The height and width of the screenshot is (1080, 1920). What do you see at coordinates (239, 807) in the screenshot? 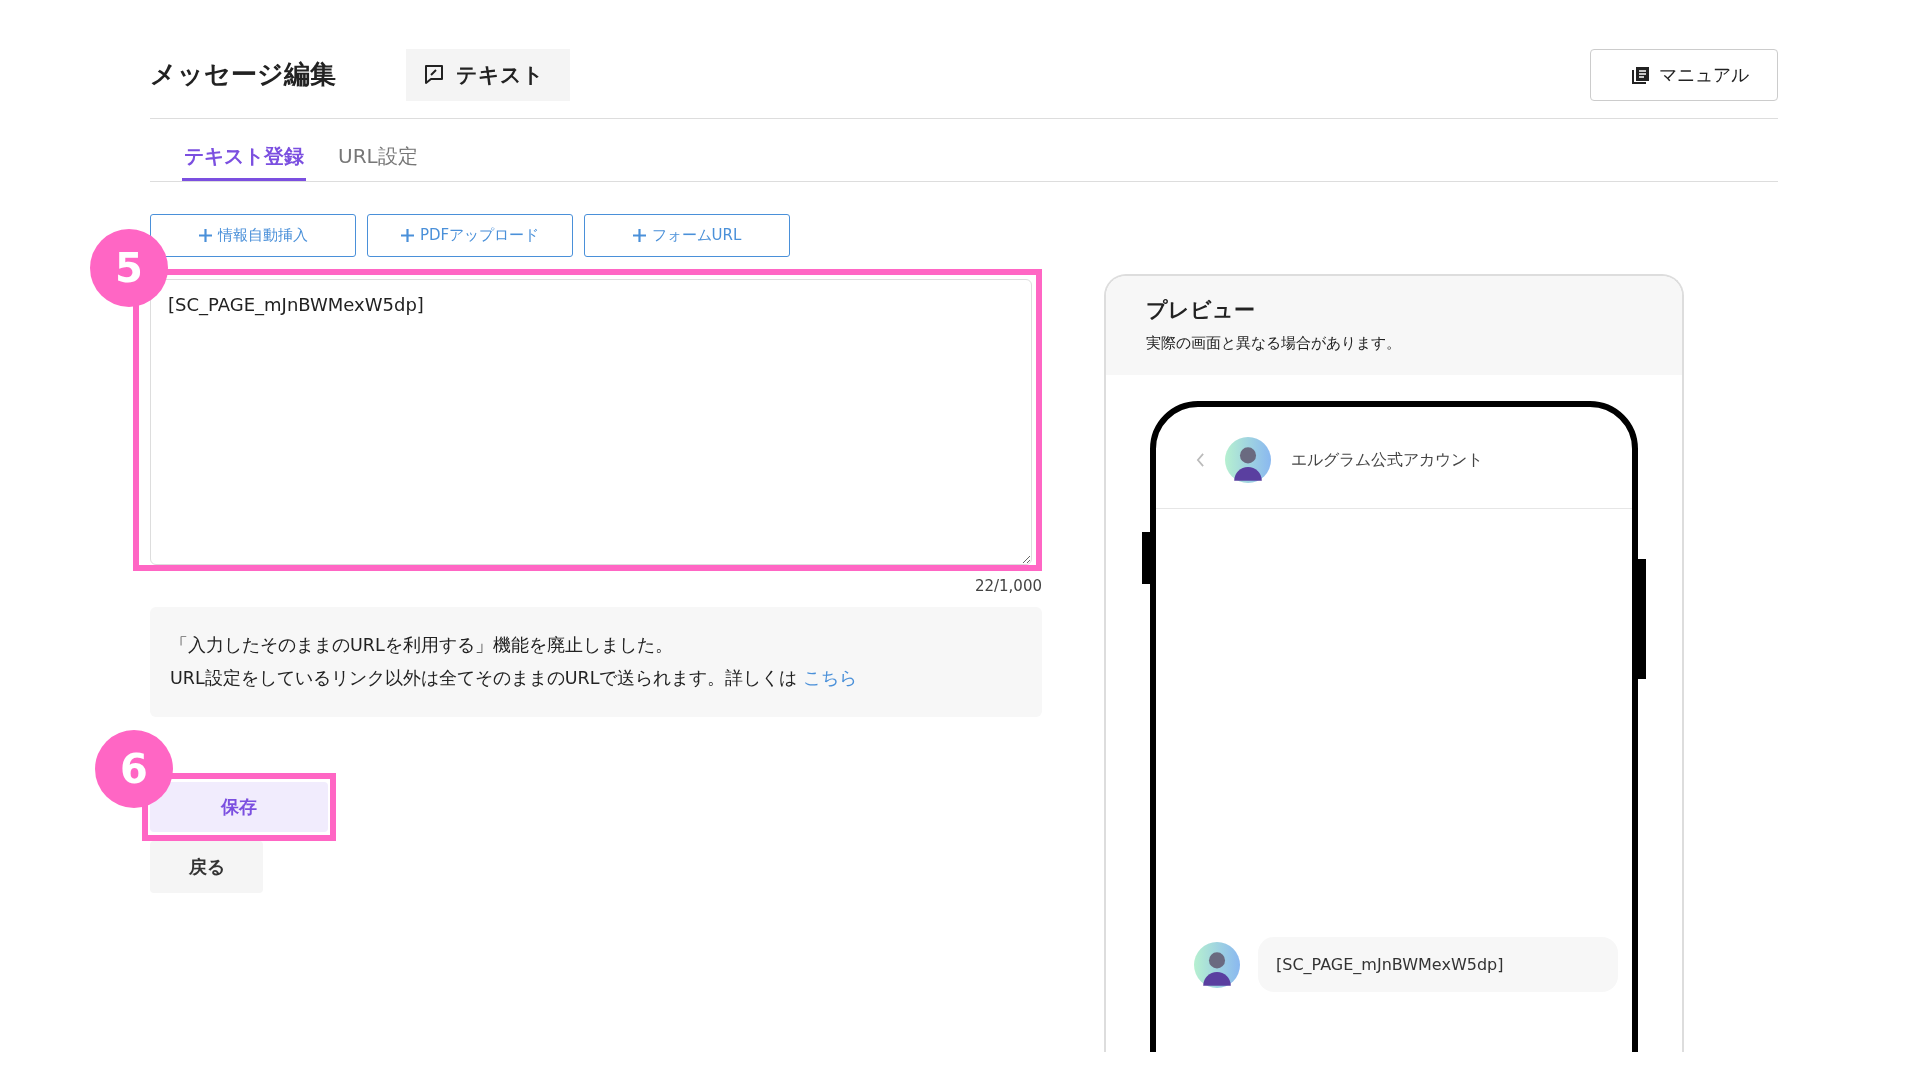
I see `save-button: 保存` at bounding box center [239, 807].